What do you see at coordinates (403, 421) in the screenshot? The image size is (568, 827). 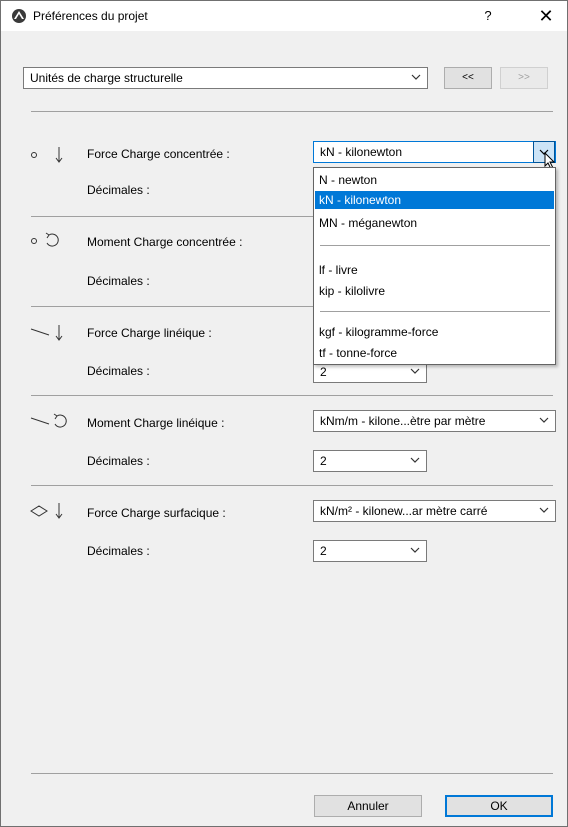 I see `line-moment-unit-value: kNm/m - kilone...ètre par mètre` at bounding box center [403, 421].